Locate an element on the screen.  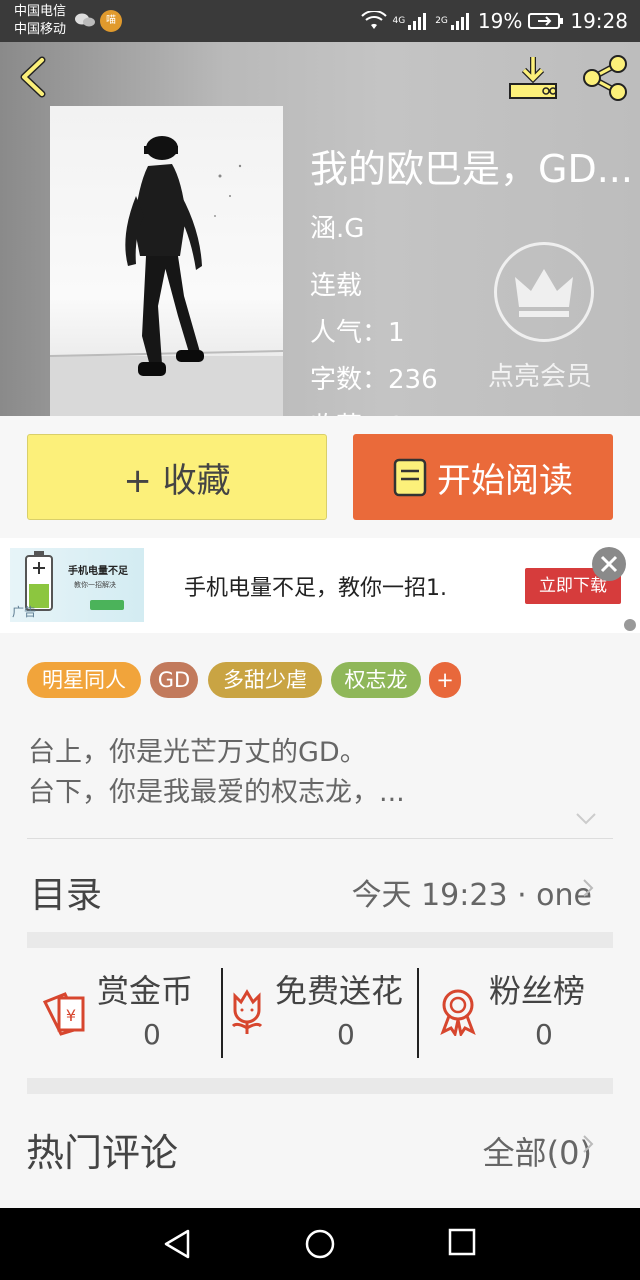
carrier-secondary: 中国移动 is located at coordinates (40, 29).